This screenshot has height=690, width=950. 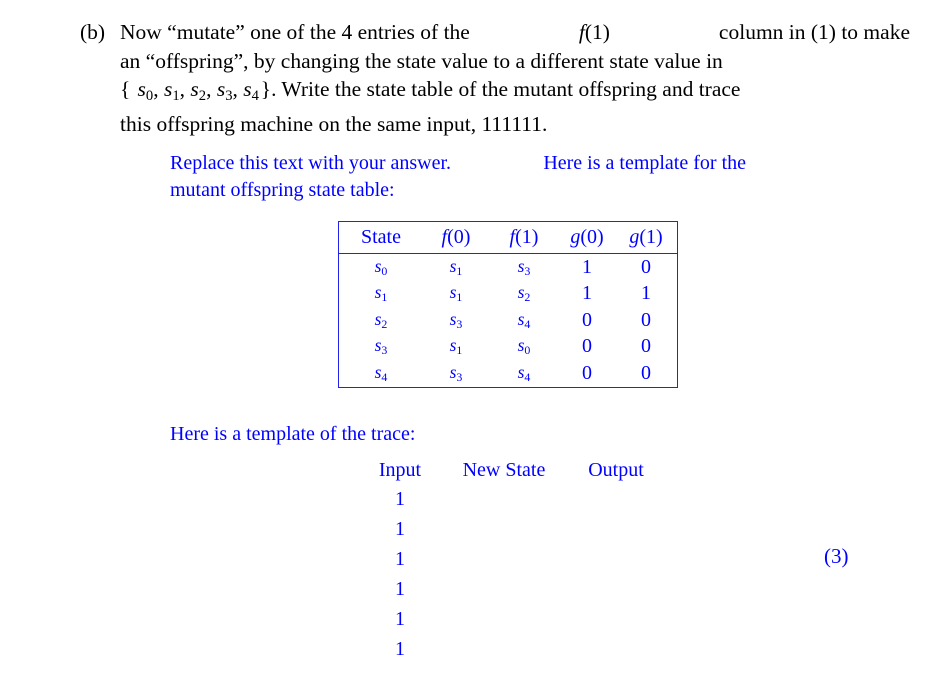 What do you see at coordinates (381, 293) in the screenshot?
I see `cell-state: s1` at bounding box center [381, 293].